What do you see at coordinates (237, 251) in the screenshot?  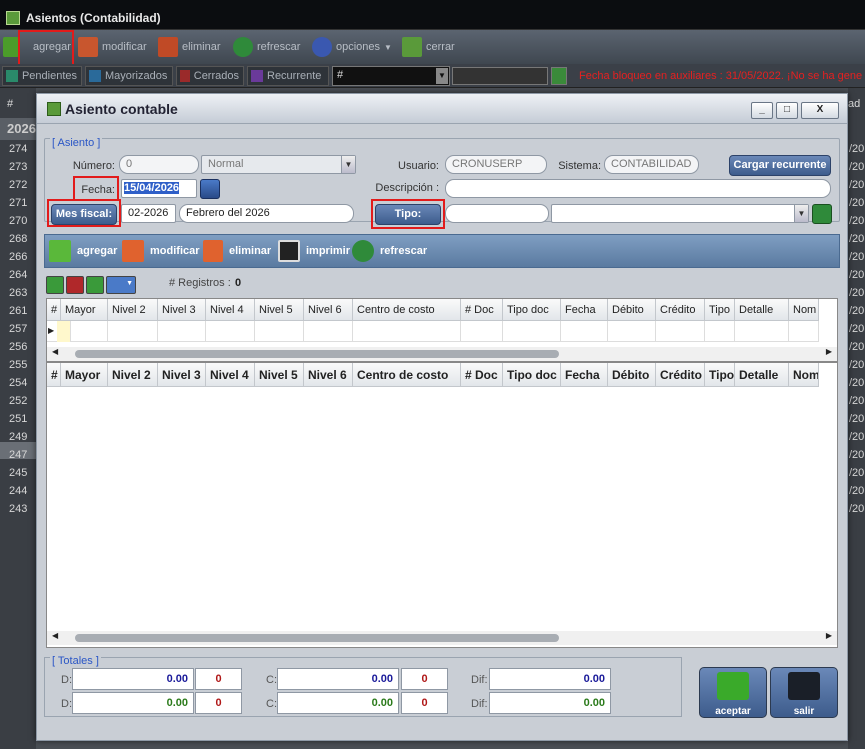 I see `detail-eliminar-button: eliminar` at bounding box center [237, 251].